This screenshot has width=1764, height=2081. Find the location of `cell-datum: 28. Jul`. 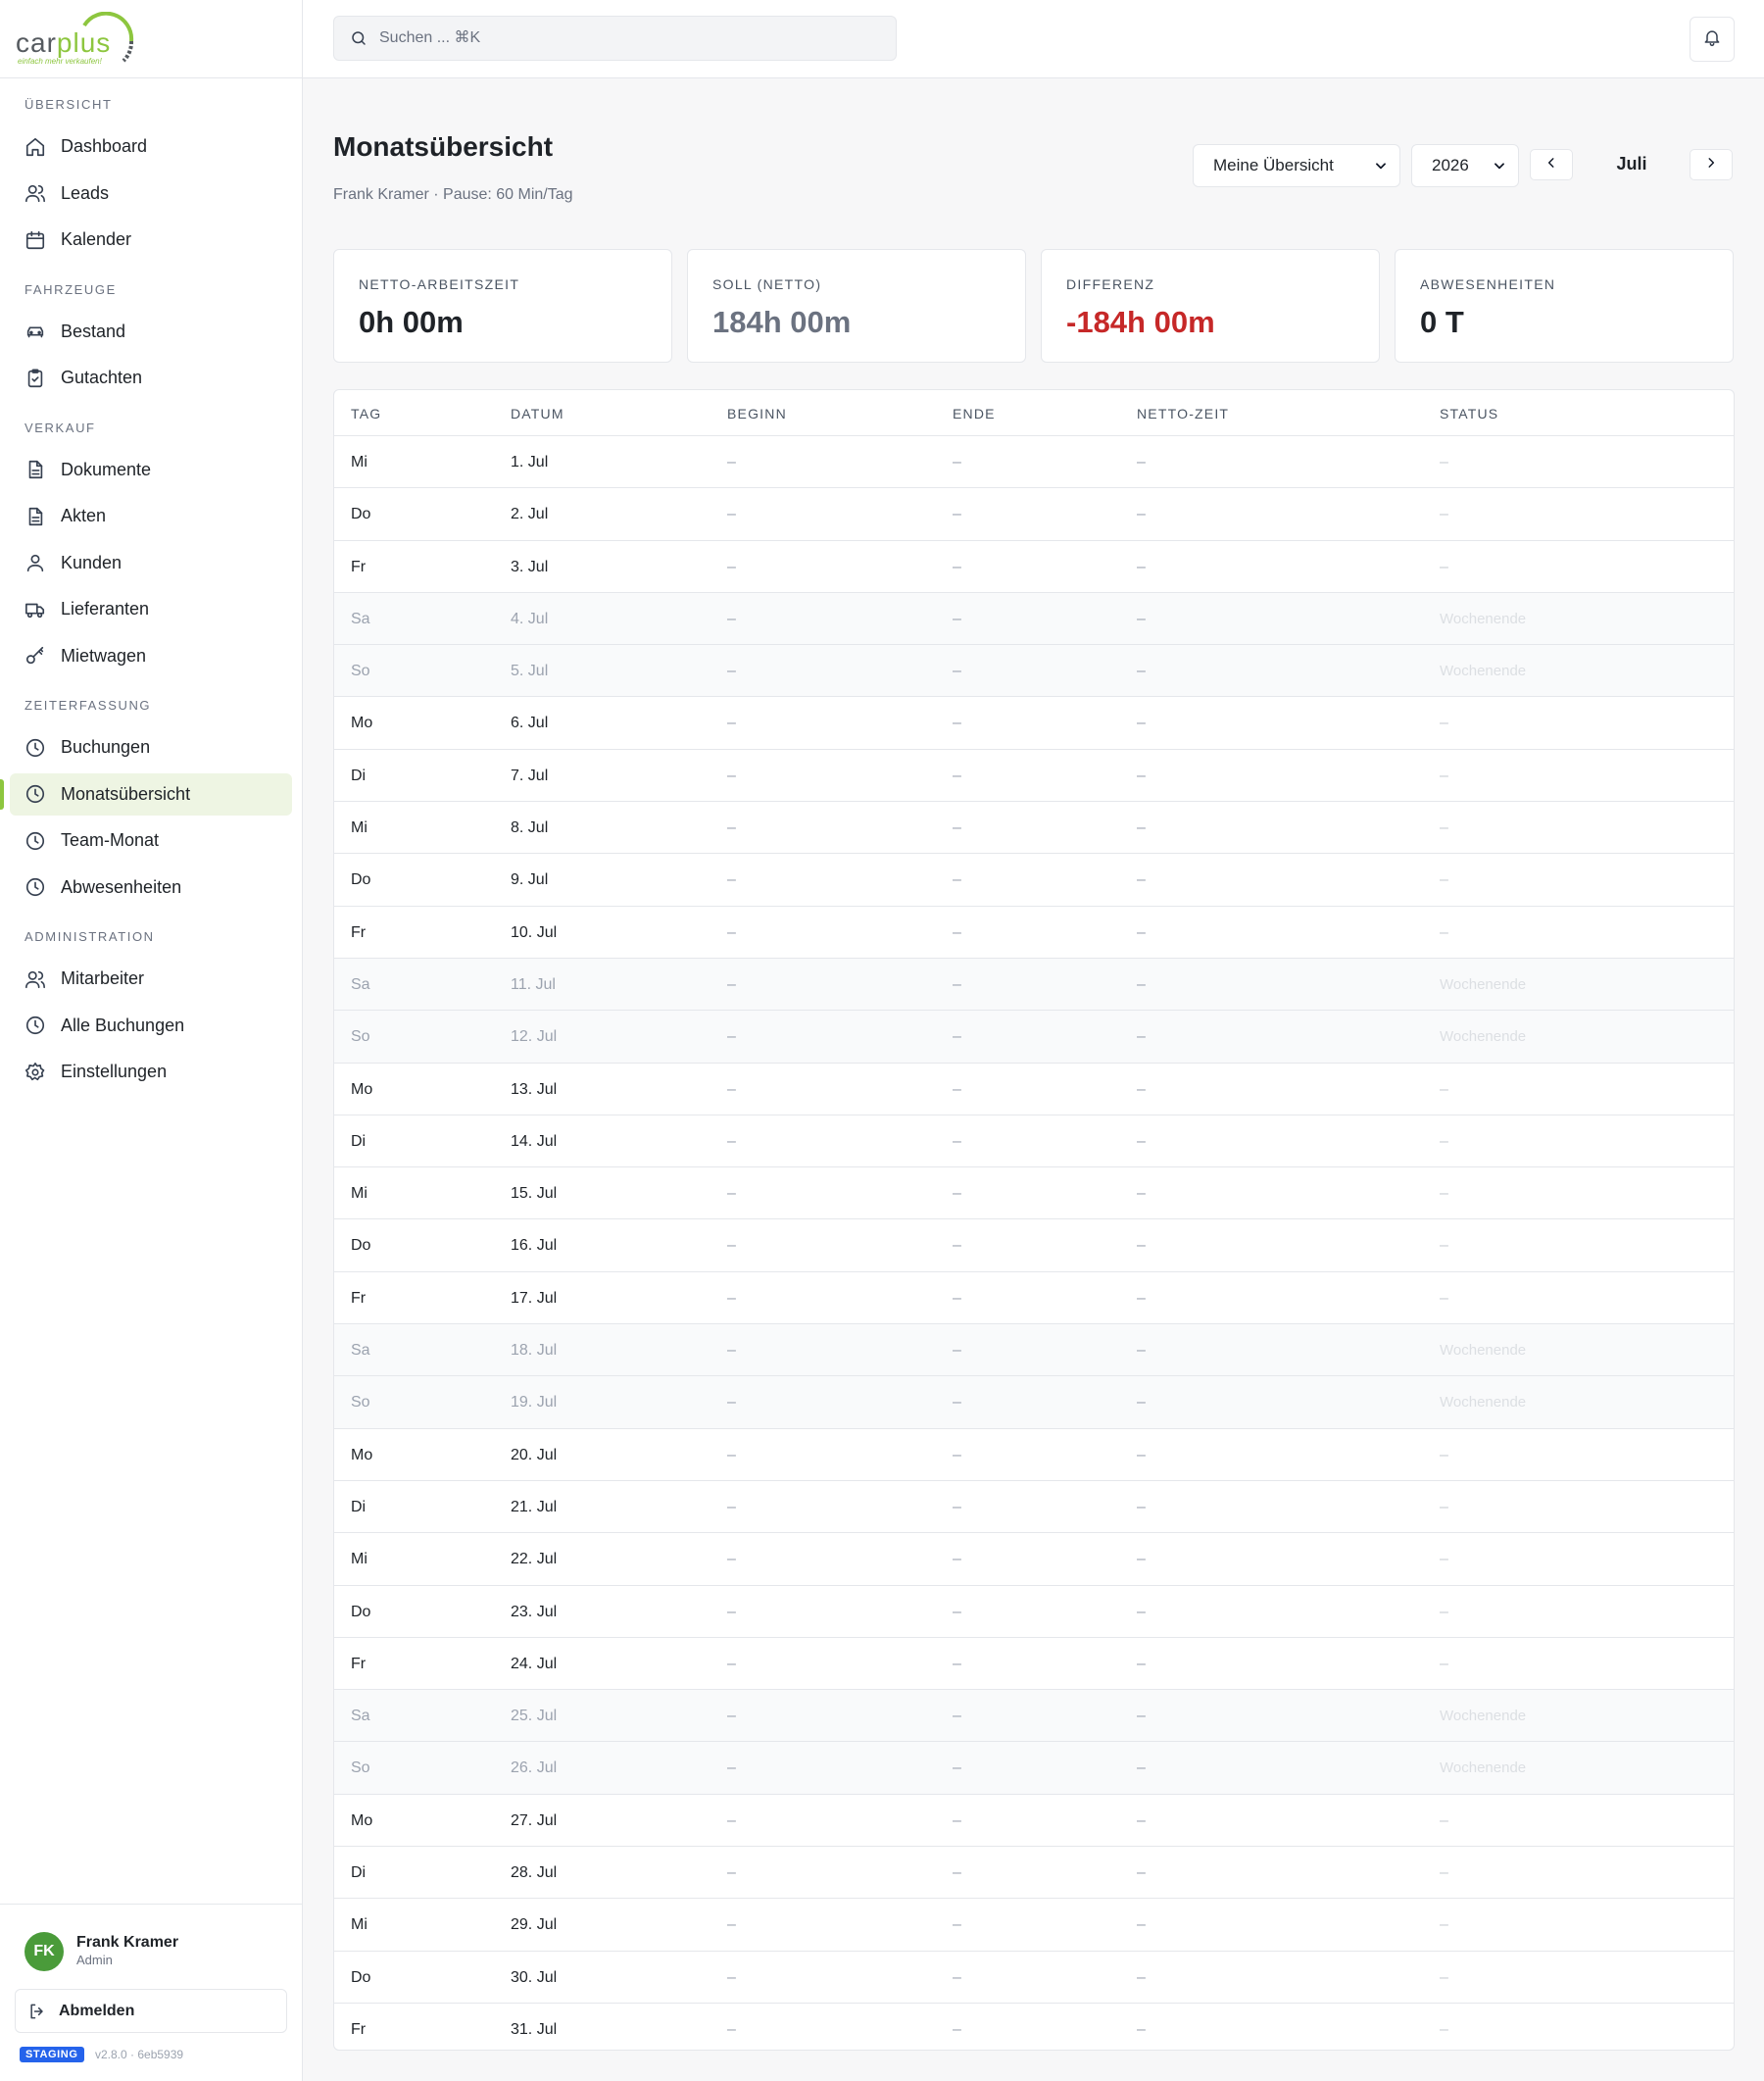

cell-datum: 28. Jul is located at coordinates (534, 1873).